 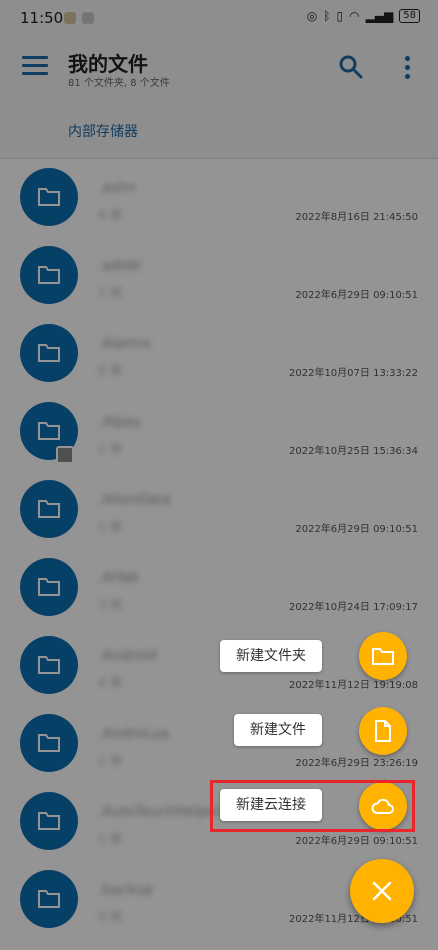 I want to click on new-file-button, so click(x=383, y=731).